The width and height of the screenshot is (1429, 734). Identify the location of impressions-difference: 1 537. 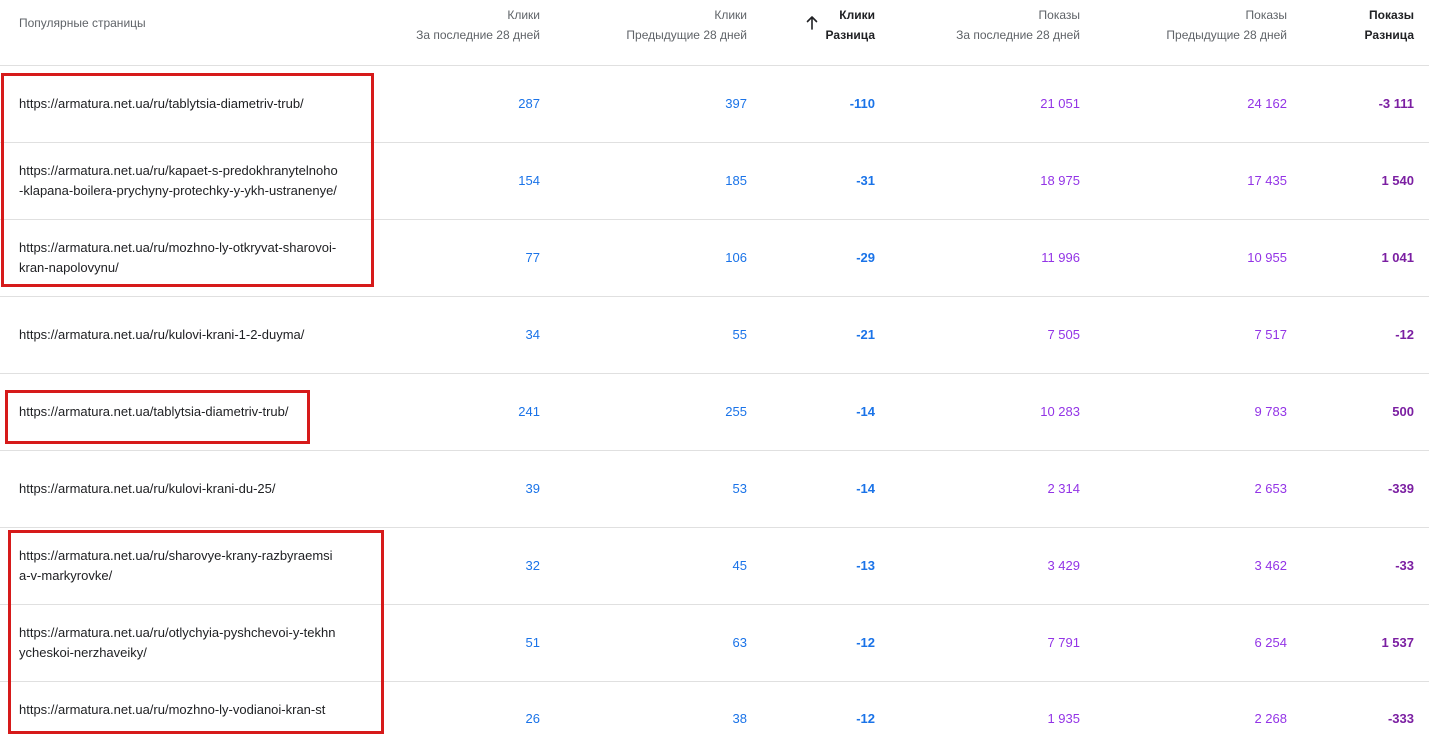
(1397, 642).